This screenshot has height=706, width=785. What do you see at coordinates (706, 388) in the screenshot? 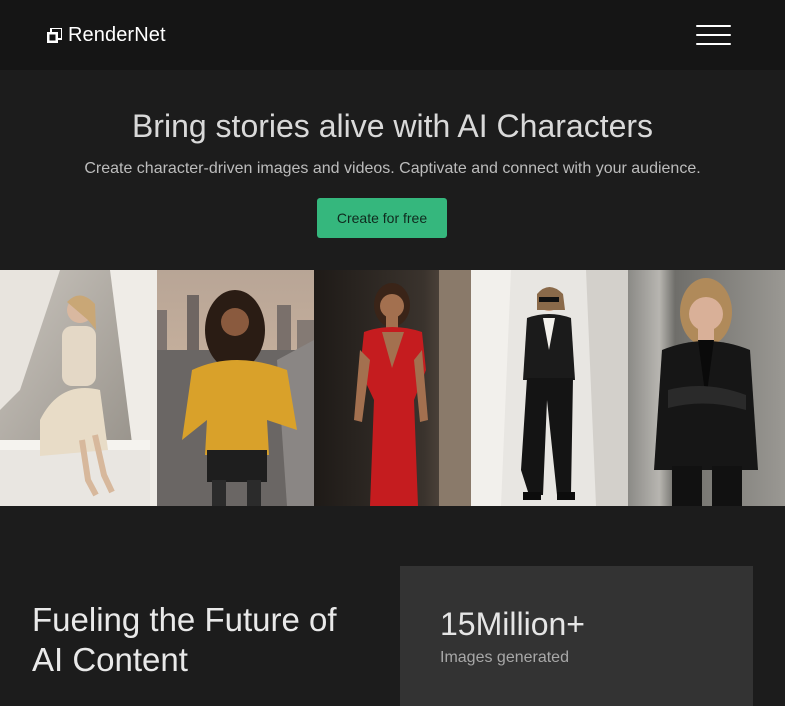
I see `gallery-image-leather-jacket` at bounding box center [706, 388].